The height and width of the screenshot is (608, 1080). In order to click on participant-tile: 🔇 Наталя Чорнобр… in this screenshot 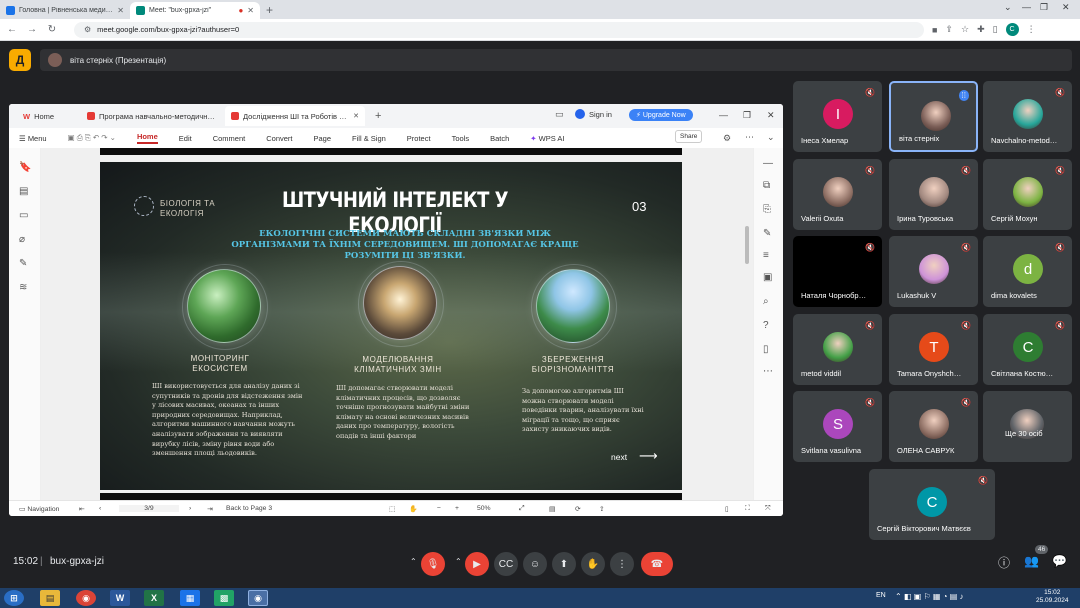, I will do `click(837, 271)`.